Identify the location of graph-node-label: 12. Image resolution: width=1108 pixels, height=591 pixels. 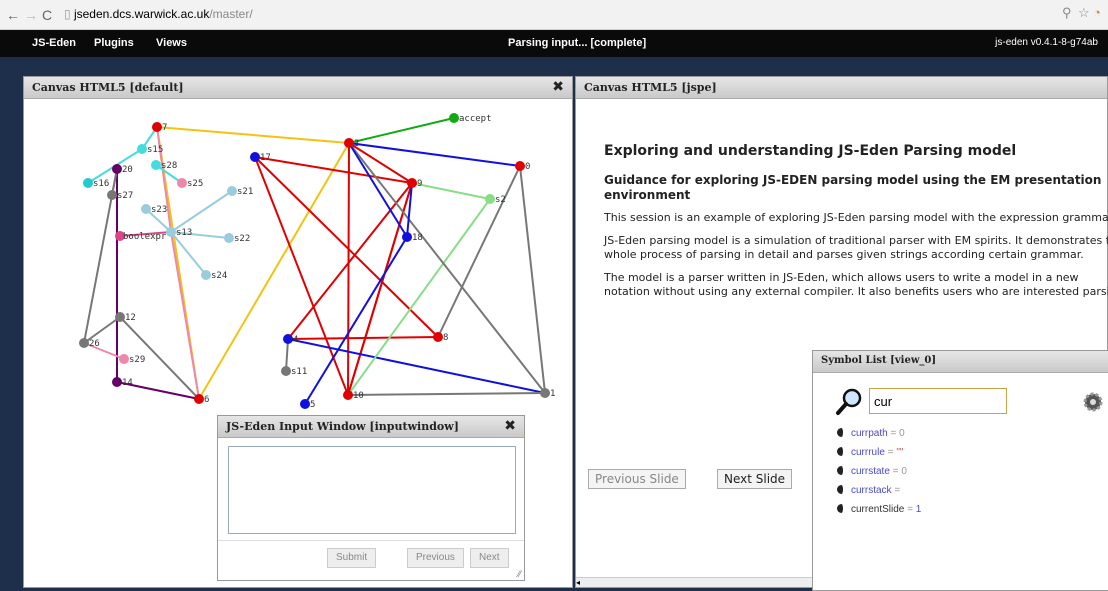
(130, 318).